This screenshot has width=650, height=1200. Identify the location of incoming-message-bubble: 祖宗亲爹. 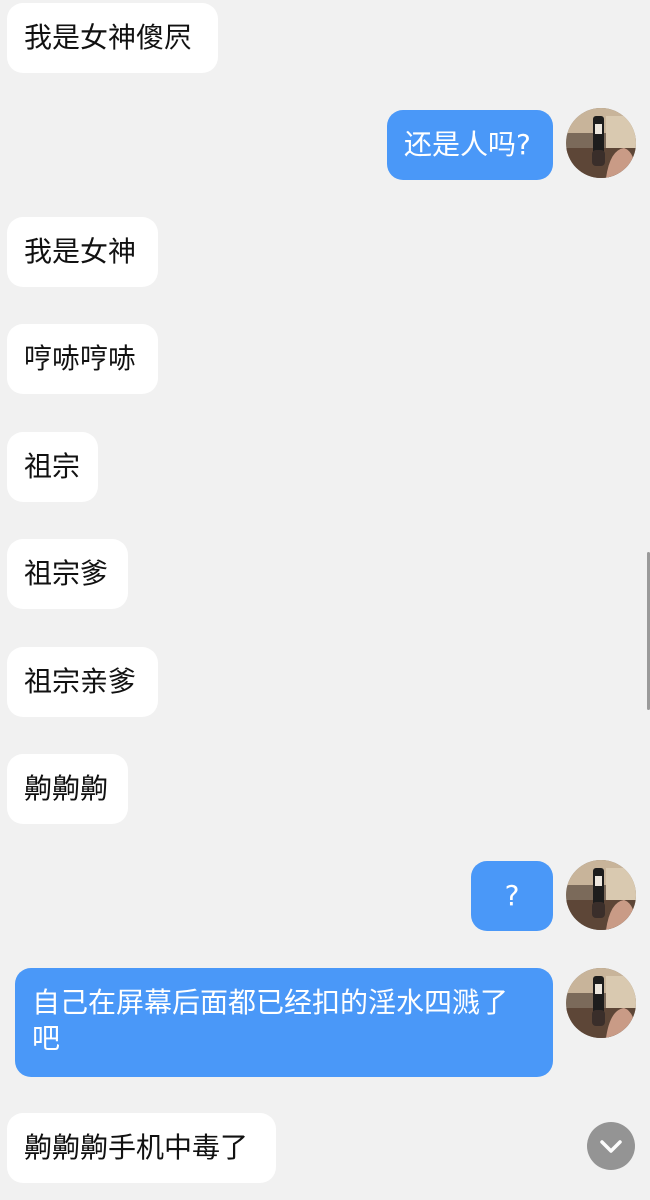
(82, 682).